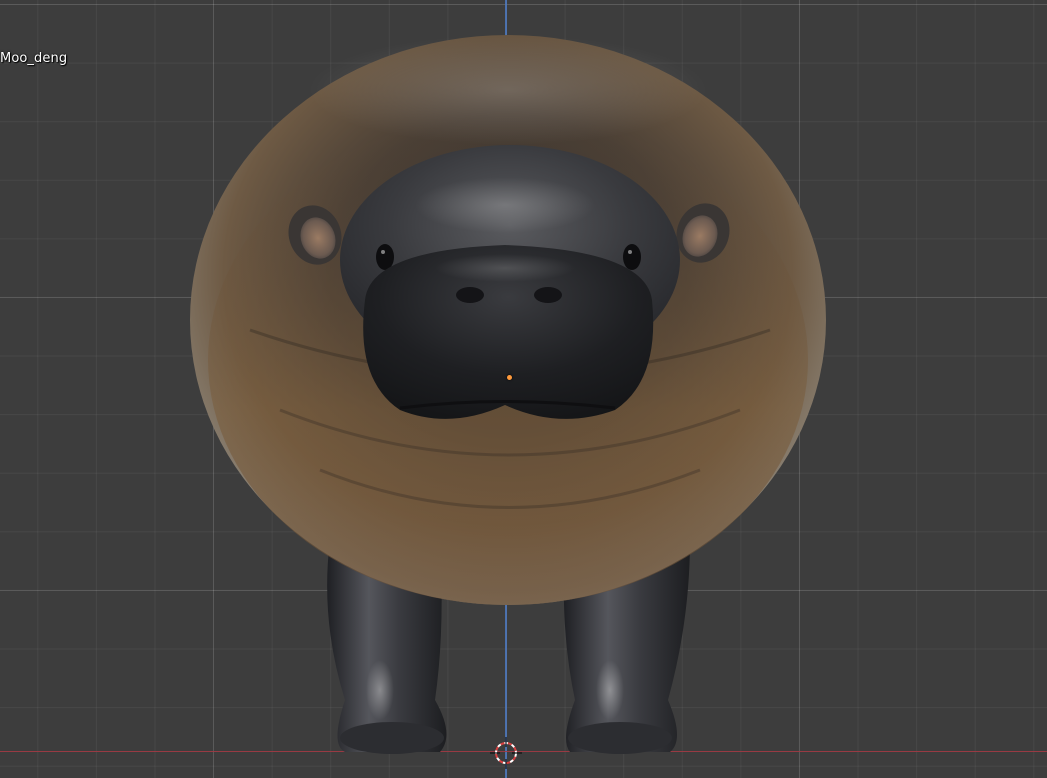 Image resolution: width=1047 pixels, height=778 pixels. I want to click on right-nostril, so click(548, 295).